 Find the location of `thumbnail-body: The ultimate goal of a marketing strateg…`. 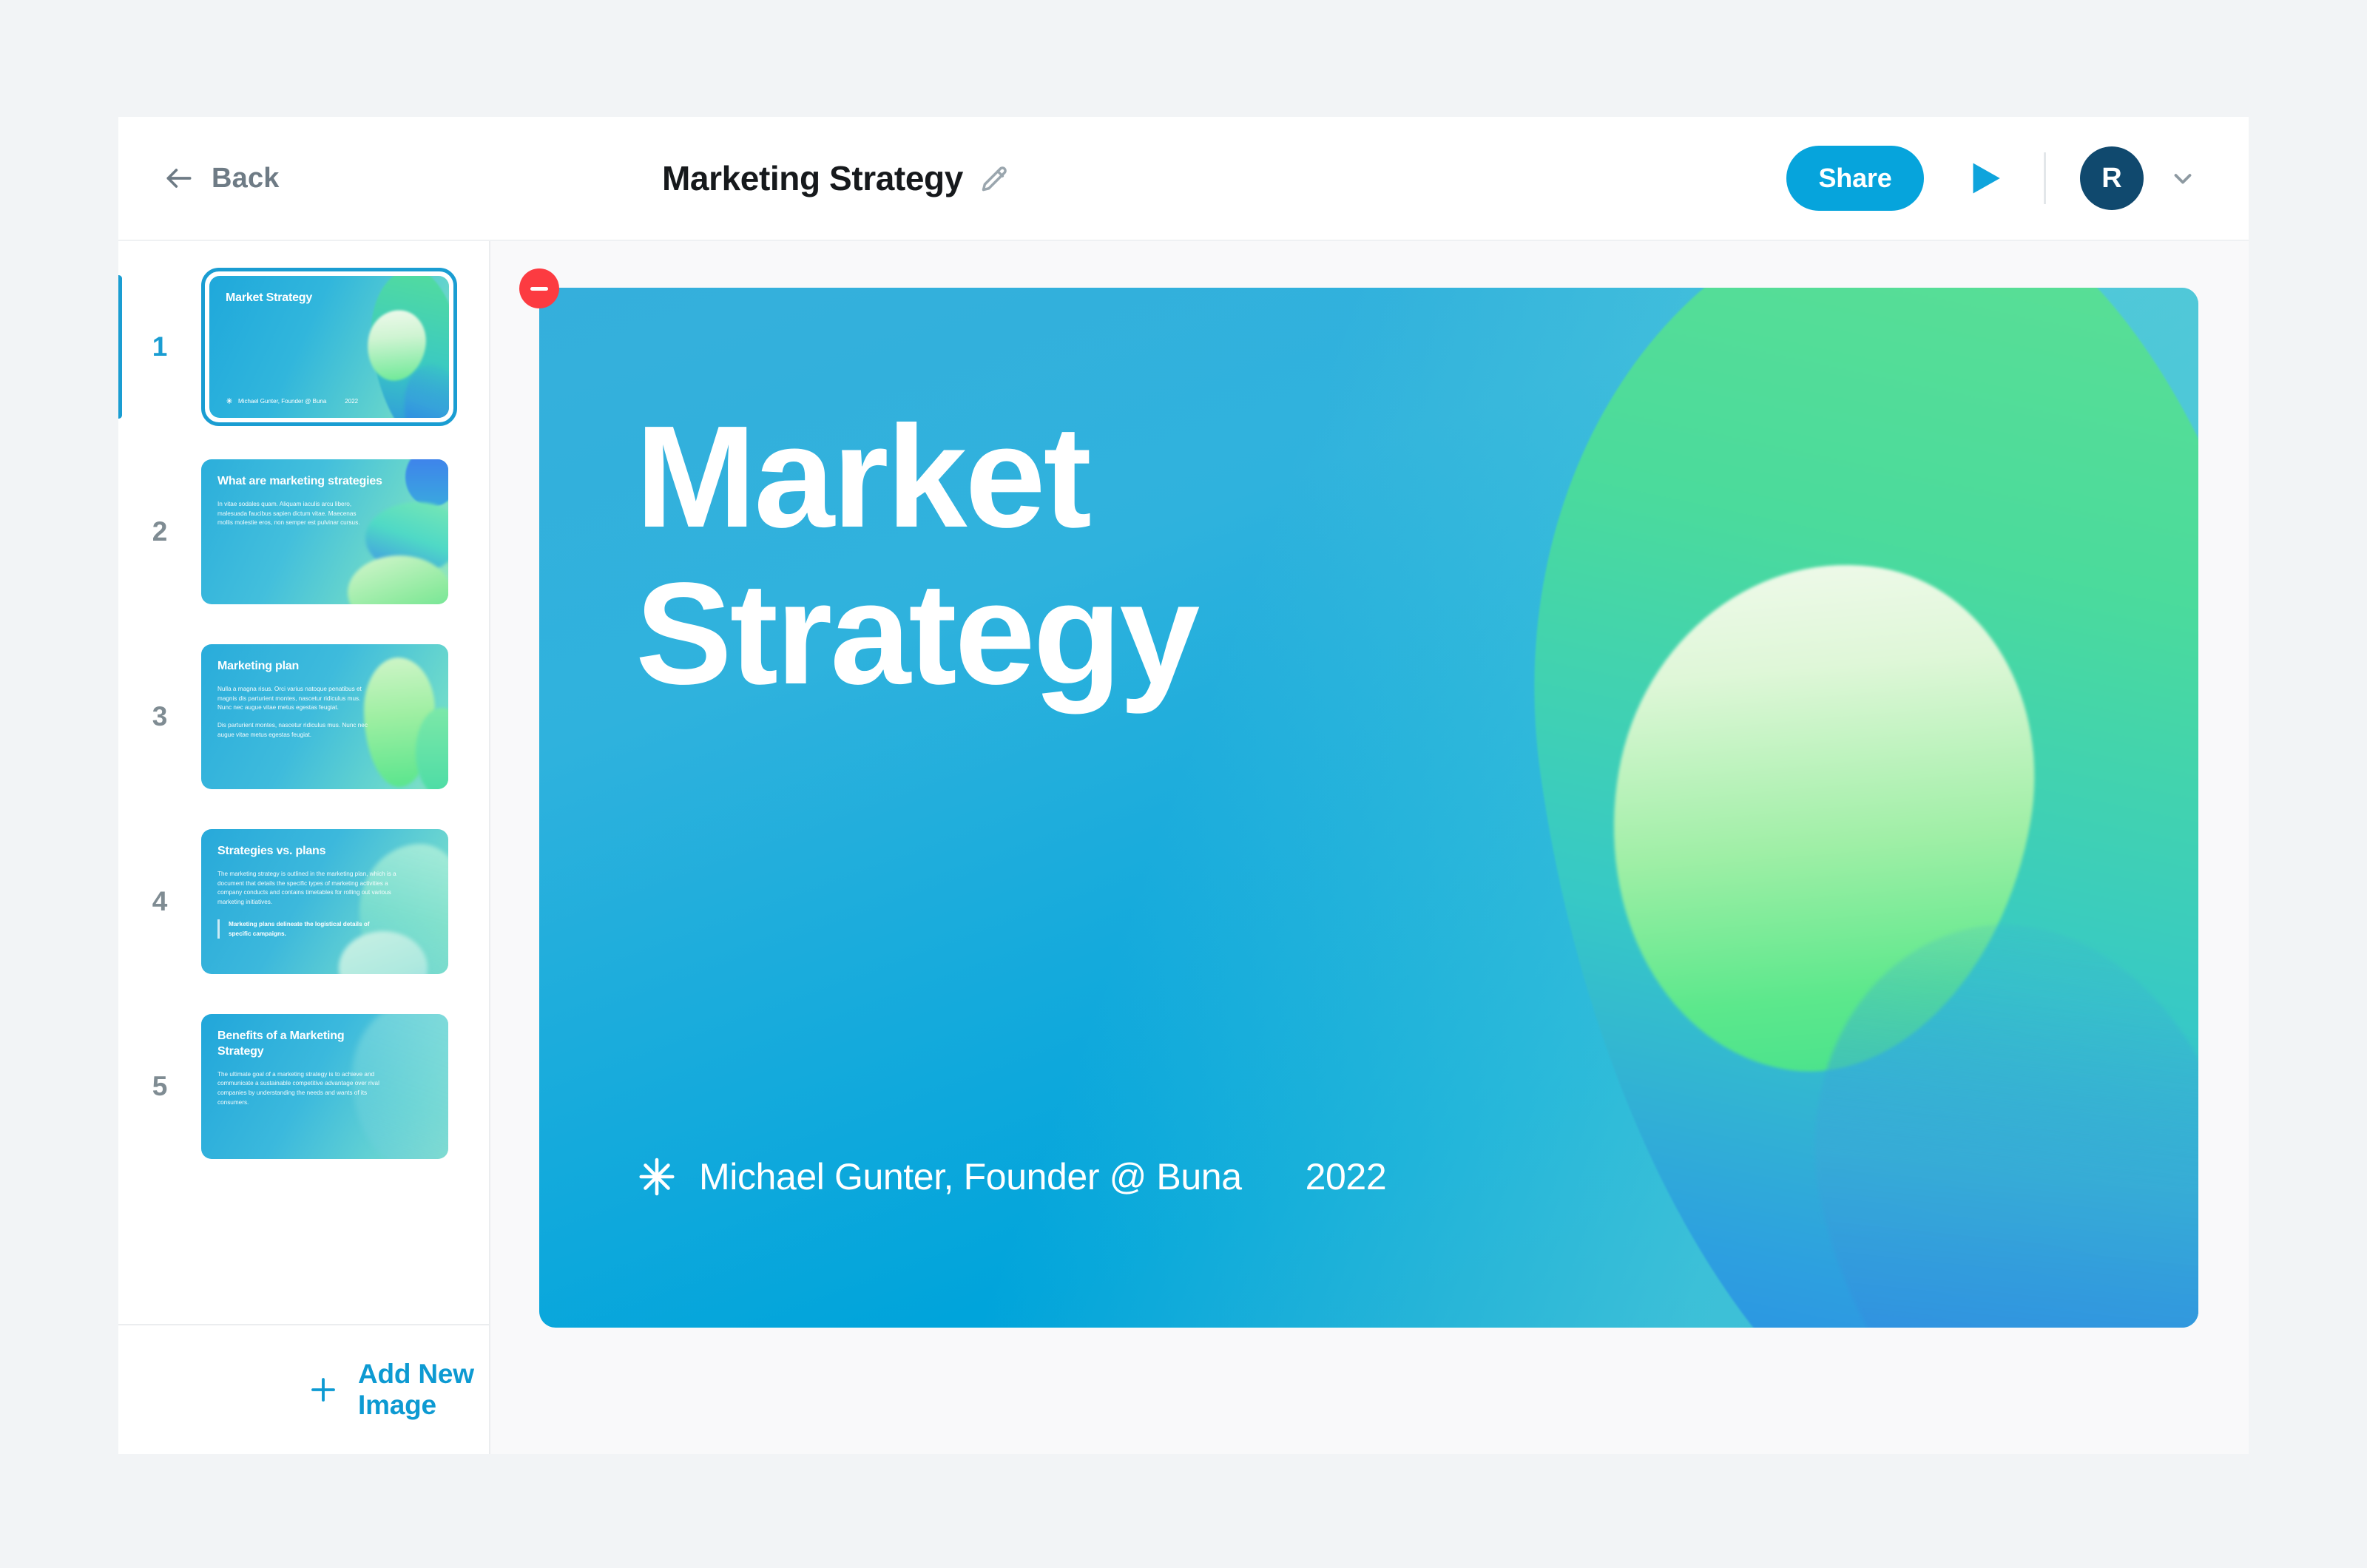

thumbnail-body: The ultimate goal of a marketing strateg… is located at coordinates (298, 1088).